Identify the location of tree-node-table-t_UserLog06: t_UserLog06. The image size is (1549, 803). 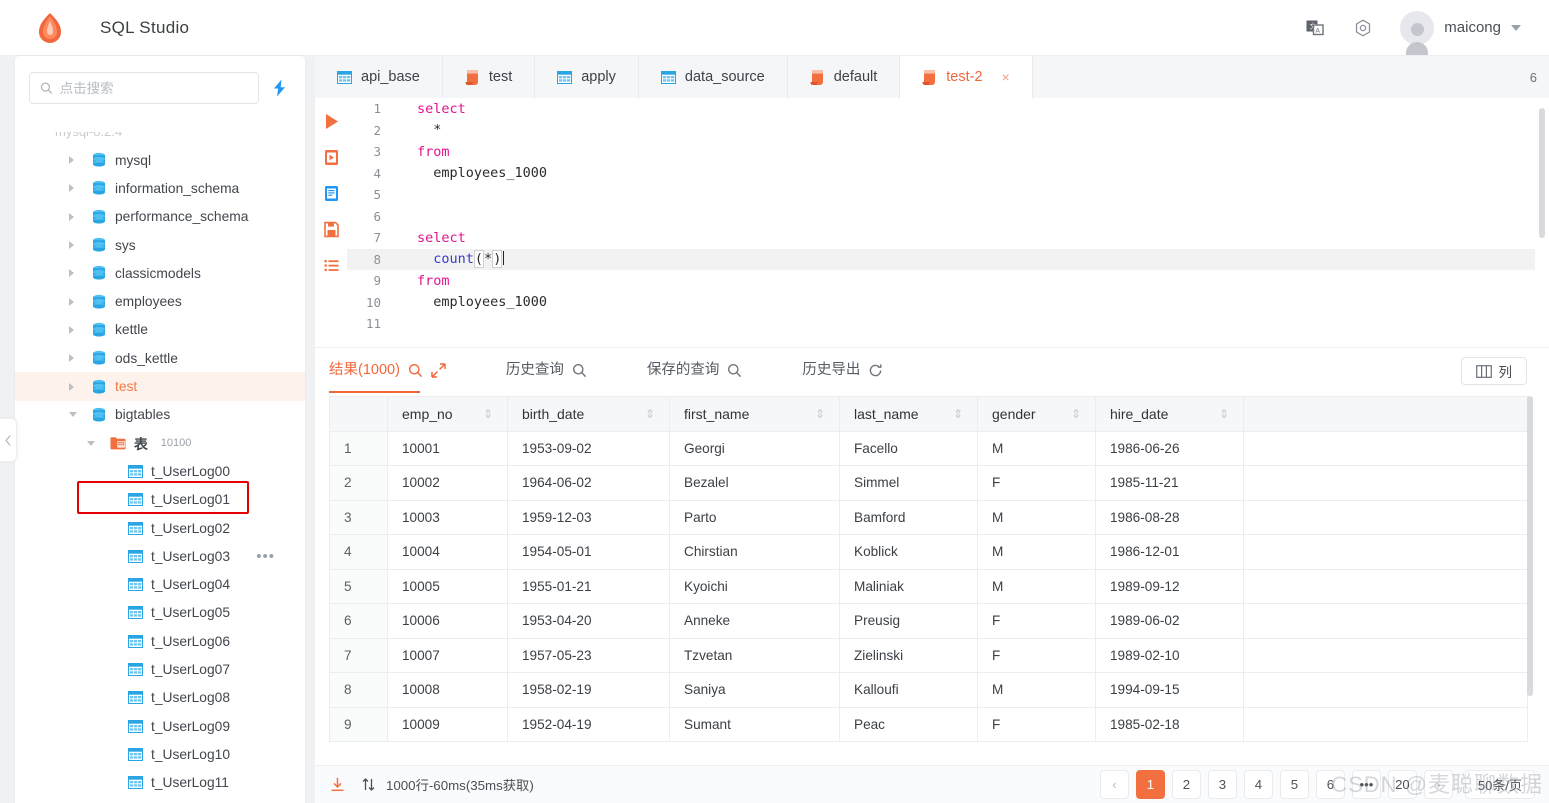
(160, 641).